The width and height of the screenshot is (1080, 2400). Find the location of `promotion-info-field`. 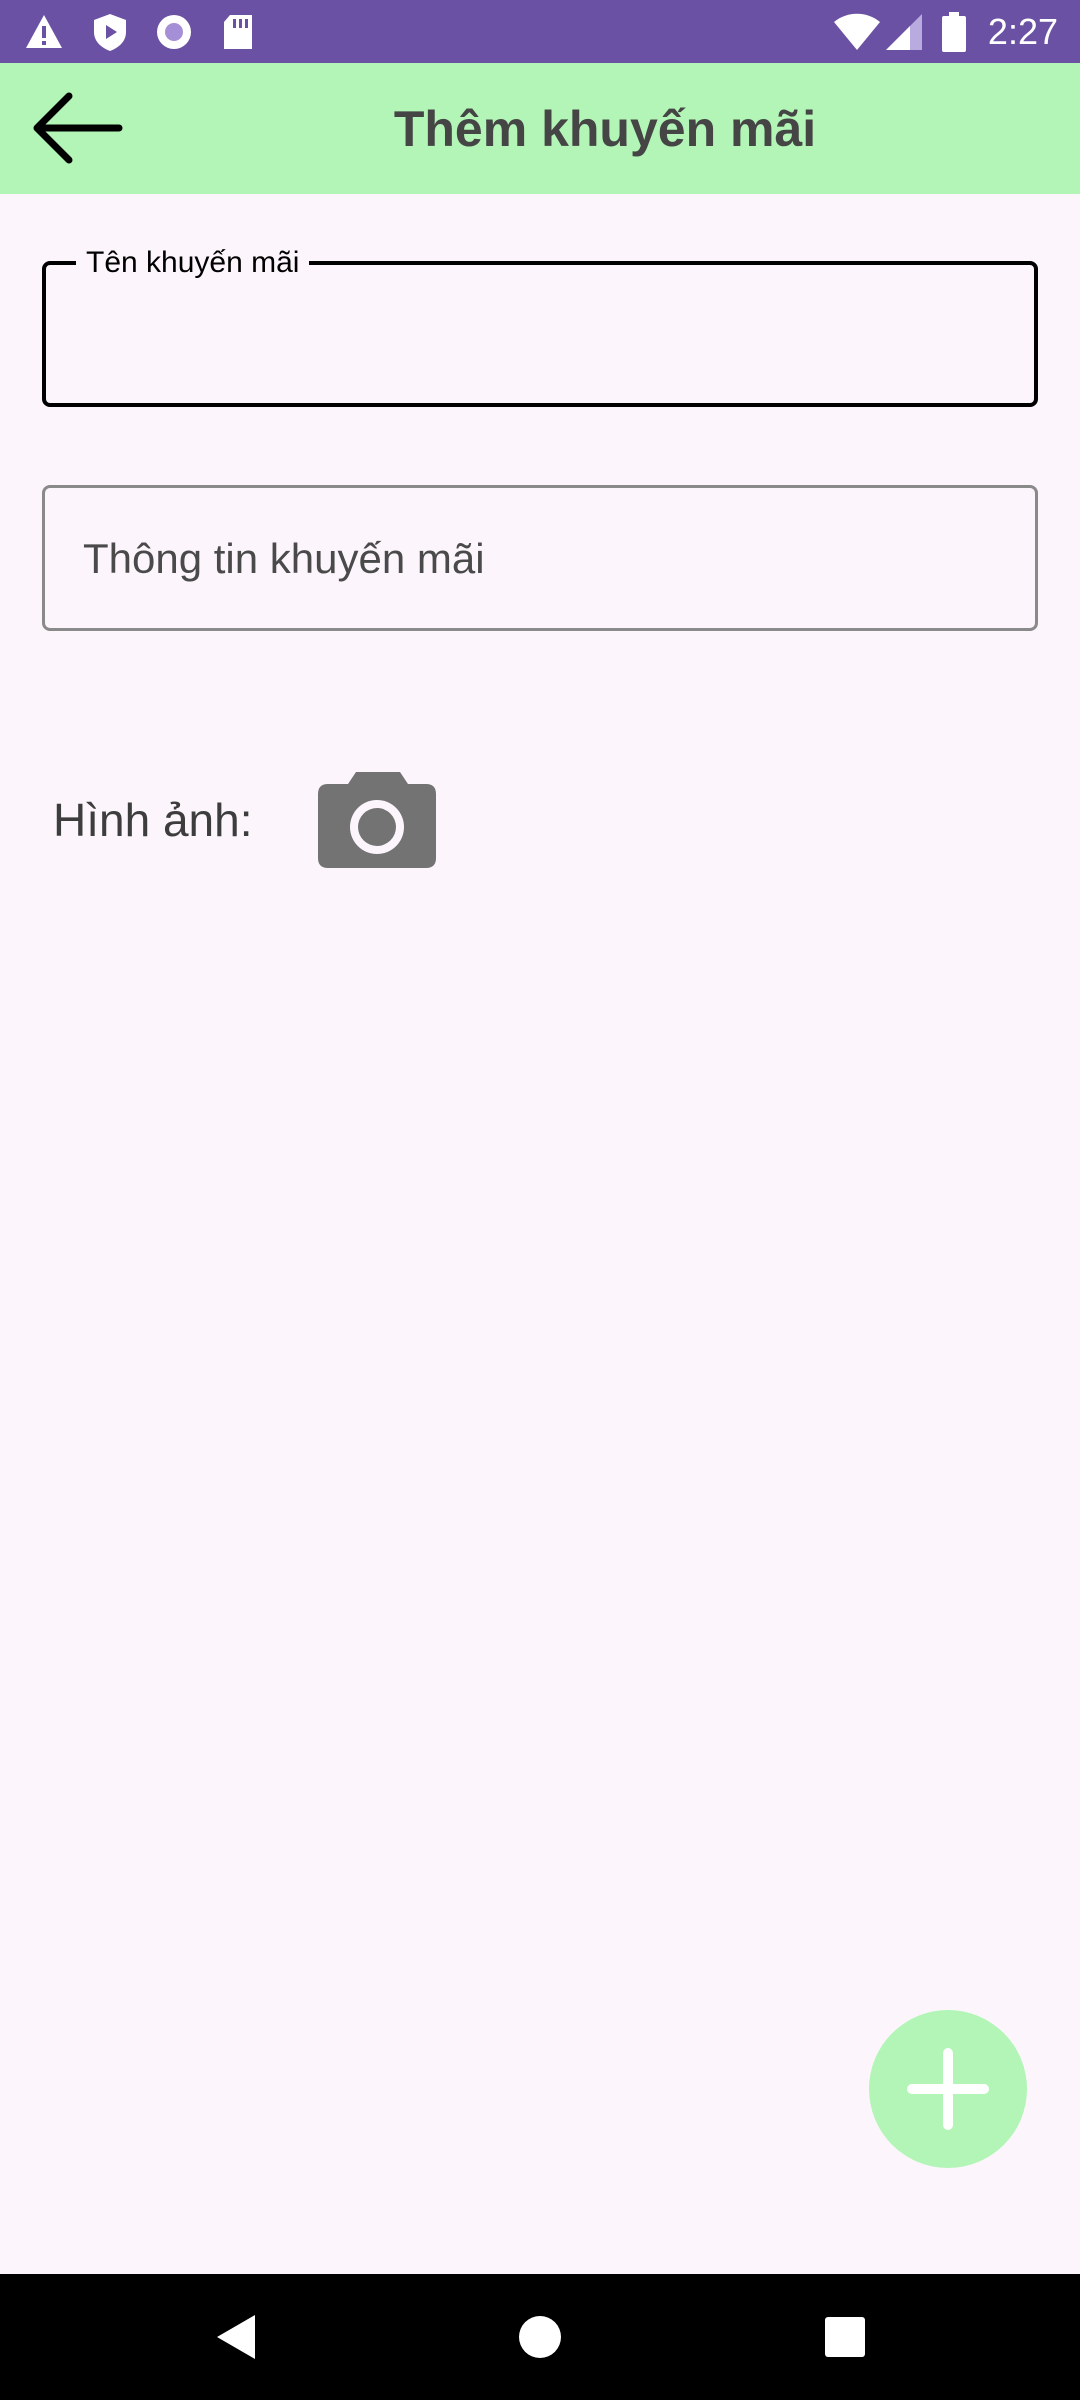

promotion-info-field is located at coordinates (540, 558).